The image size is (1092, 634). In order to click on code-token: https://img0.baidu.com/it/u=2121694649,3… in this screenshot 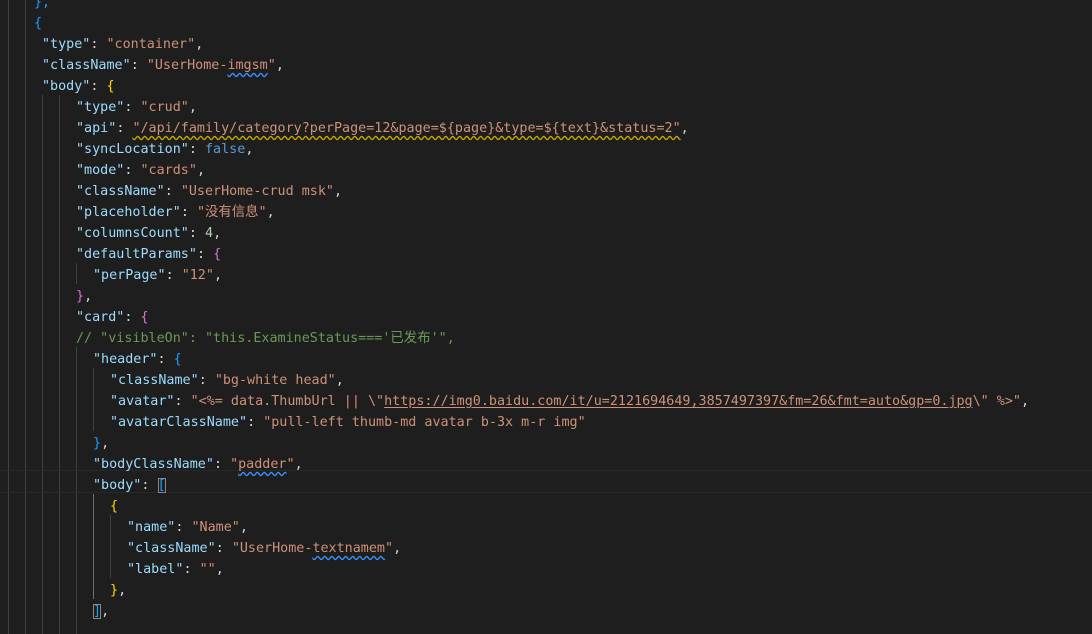, I will do `click(678, 401)`.